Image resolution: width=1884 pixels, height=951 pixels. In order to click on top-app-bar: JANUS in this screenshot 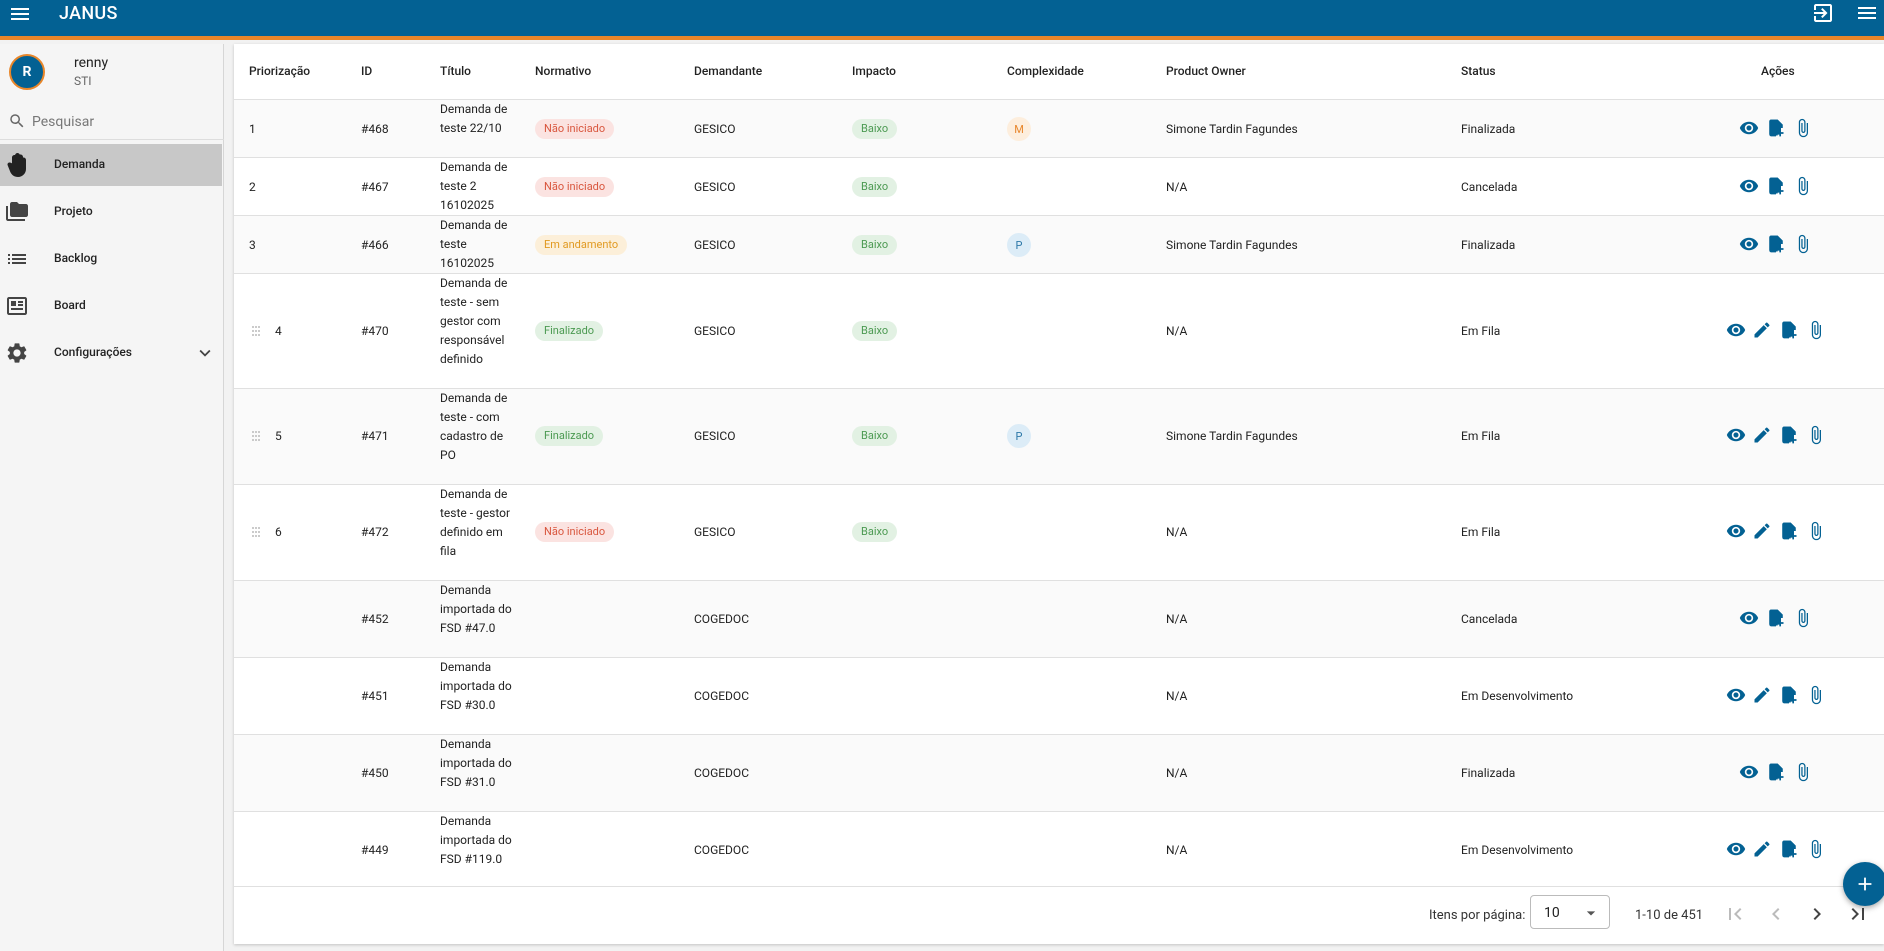, I will do `click(942, 20)`.